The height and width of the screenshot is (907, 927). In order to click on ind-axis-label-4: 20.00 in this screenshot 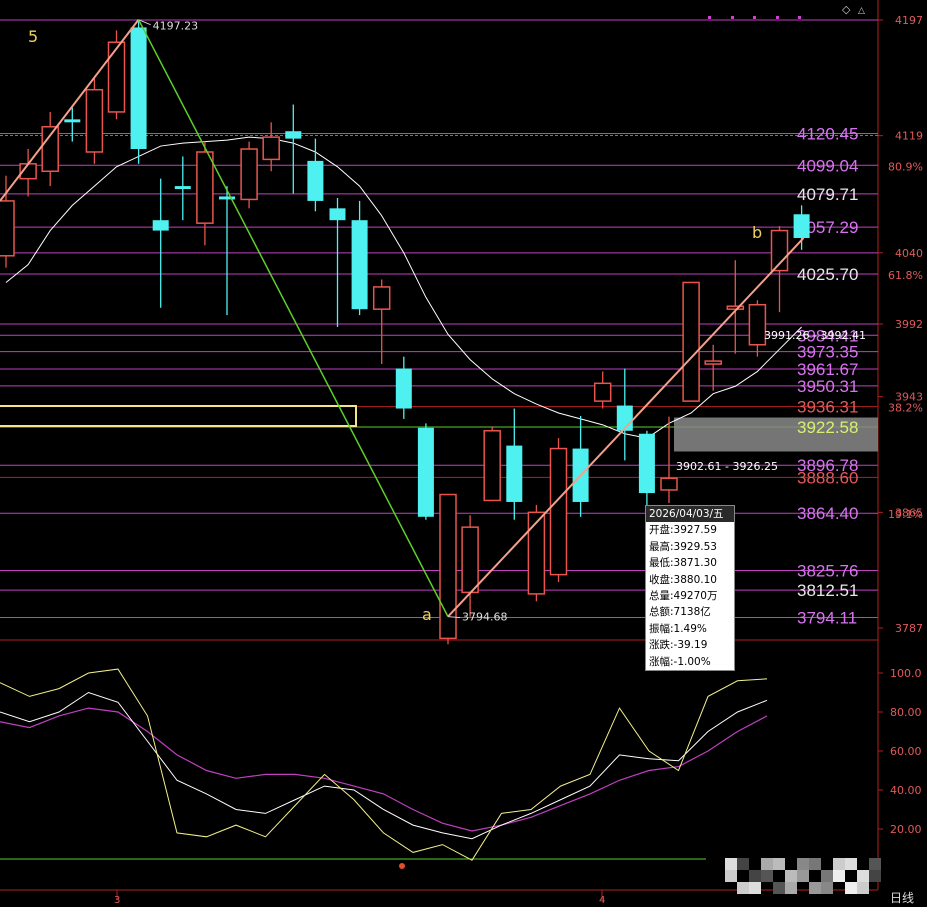, I will do `click(906, 829)`.